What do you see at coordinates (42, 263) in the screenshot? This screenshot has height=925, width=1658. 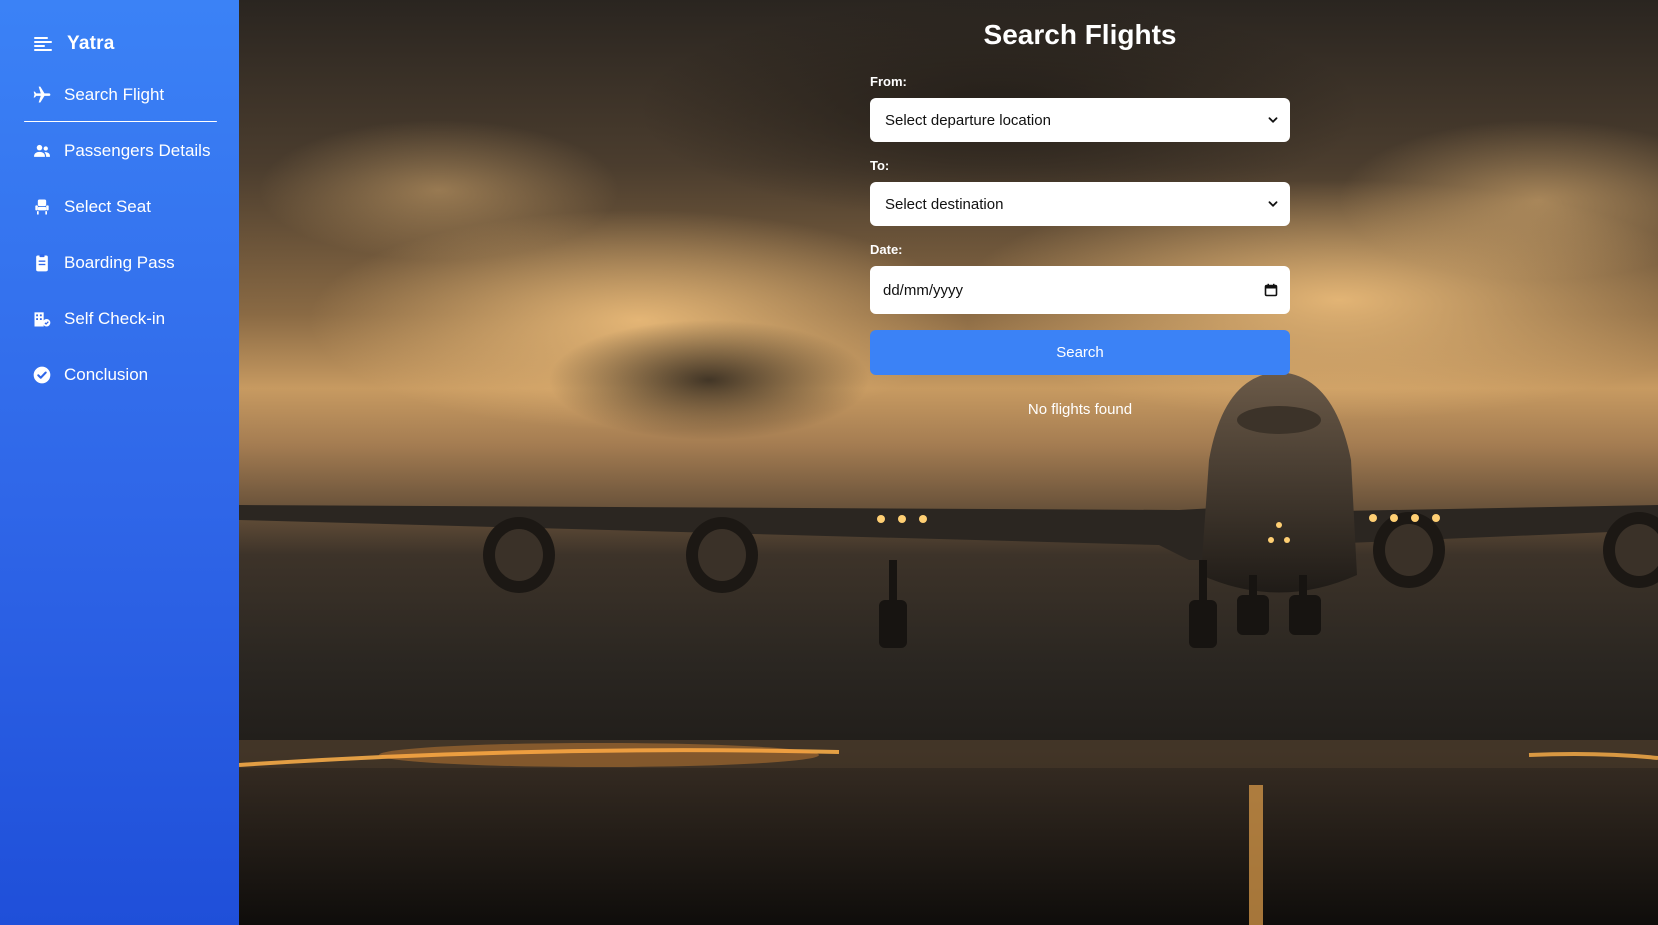 I see `clipboard-icon` at bounding box center [42, 263].